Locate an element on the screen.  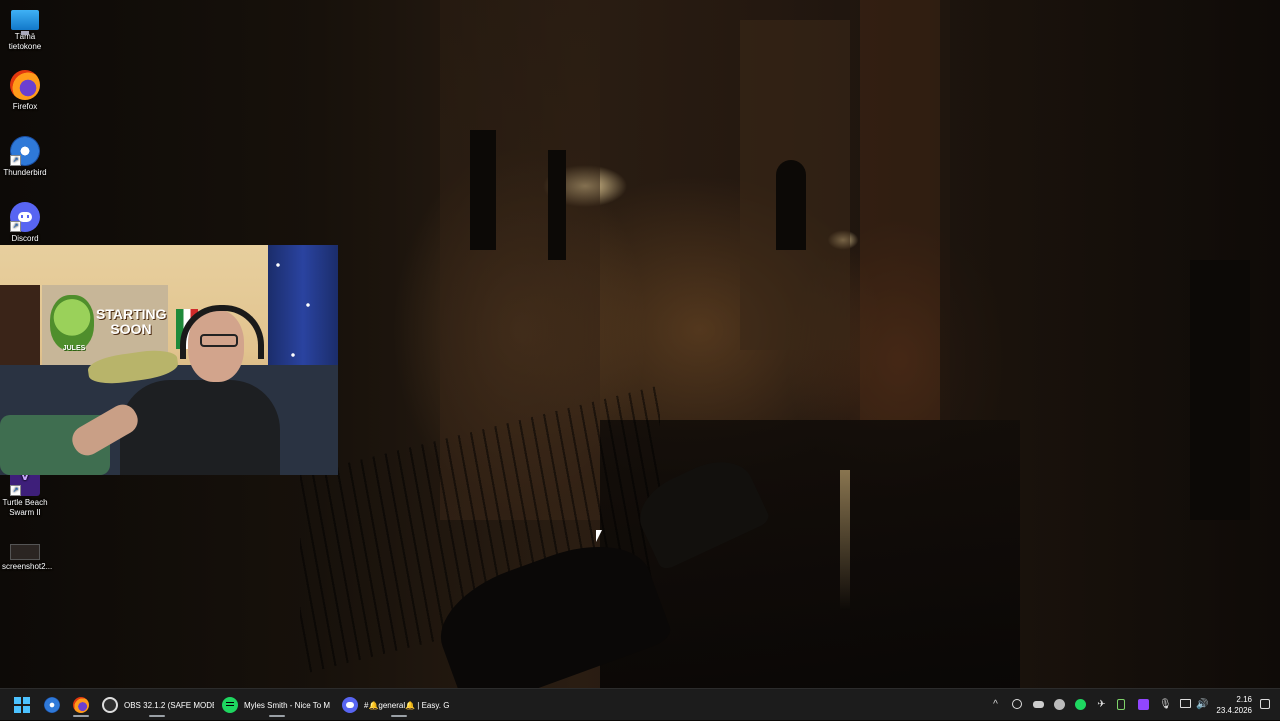
notification-bell-icon is located at coordinates (1265, 704).